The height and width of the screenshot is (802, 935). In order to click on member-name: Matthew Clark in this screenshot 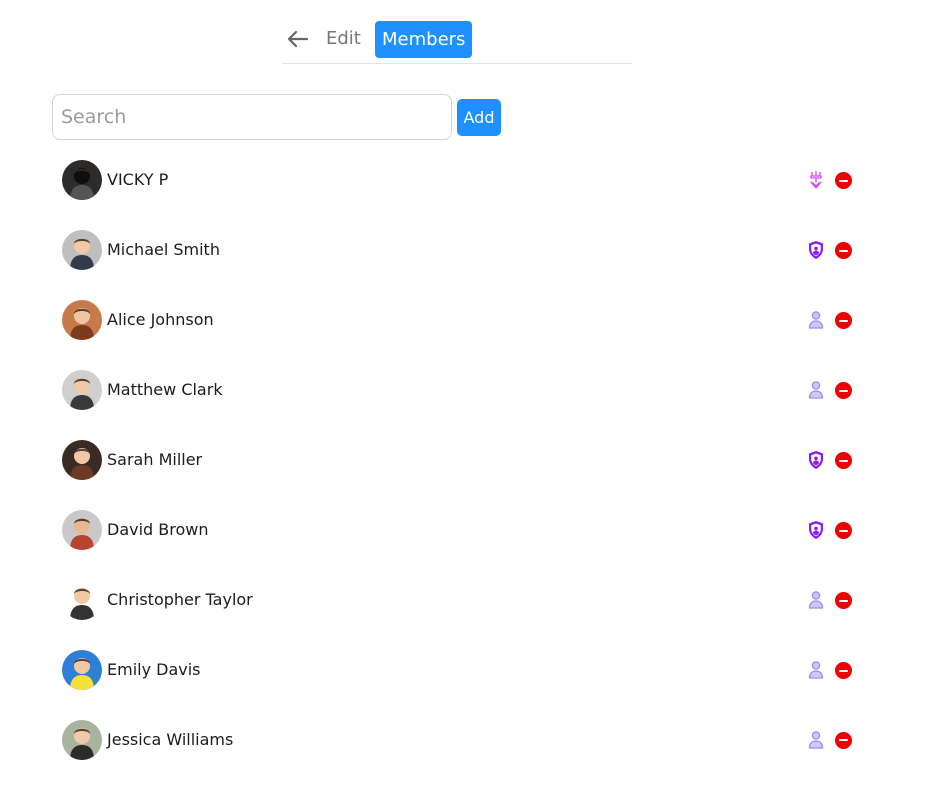, I will do `click(165, 389)`.